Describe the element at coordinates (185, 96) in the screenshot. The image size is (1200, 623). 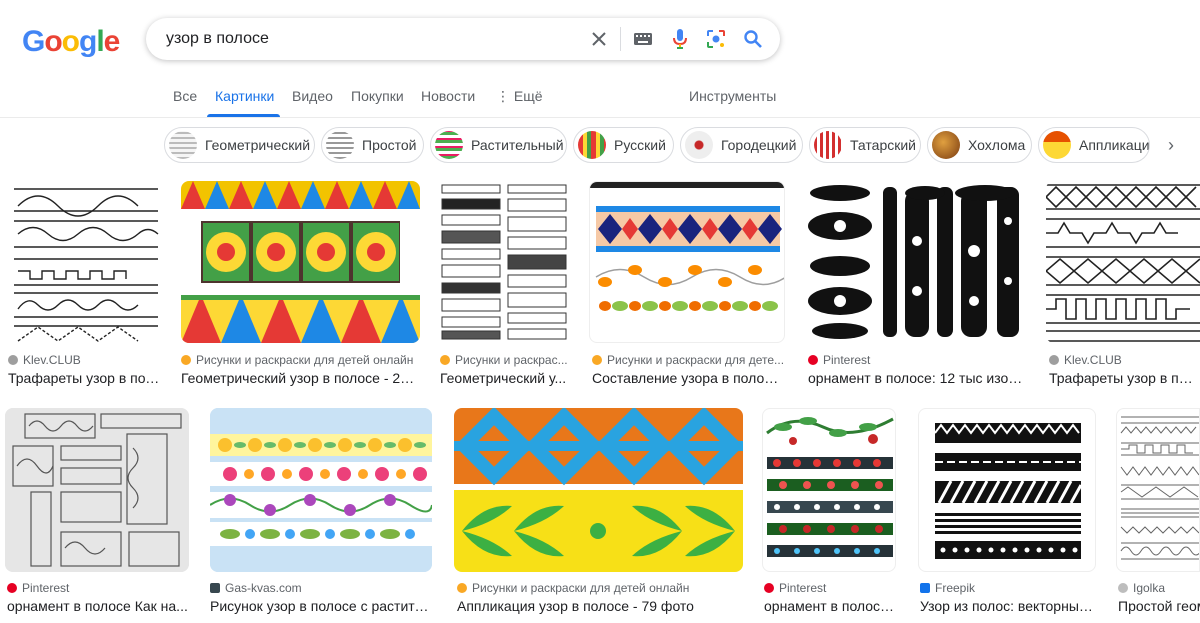
I see `tab-all: Все` at that location.